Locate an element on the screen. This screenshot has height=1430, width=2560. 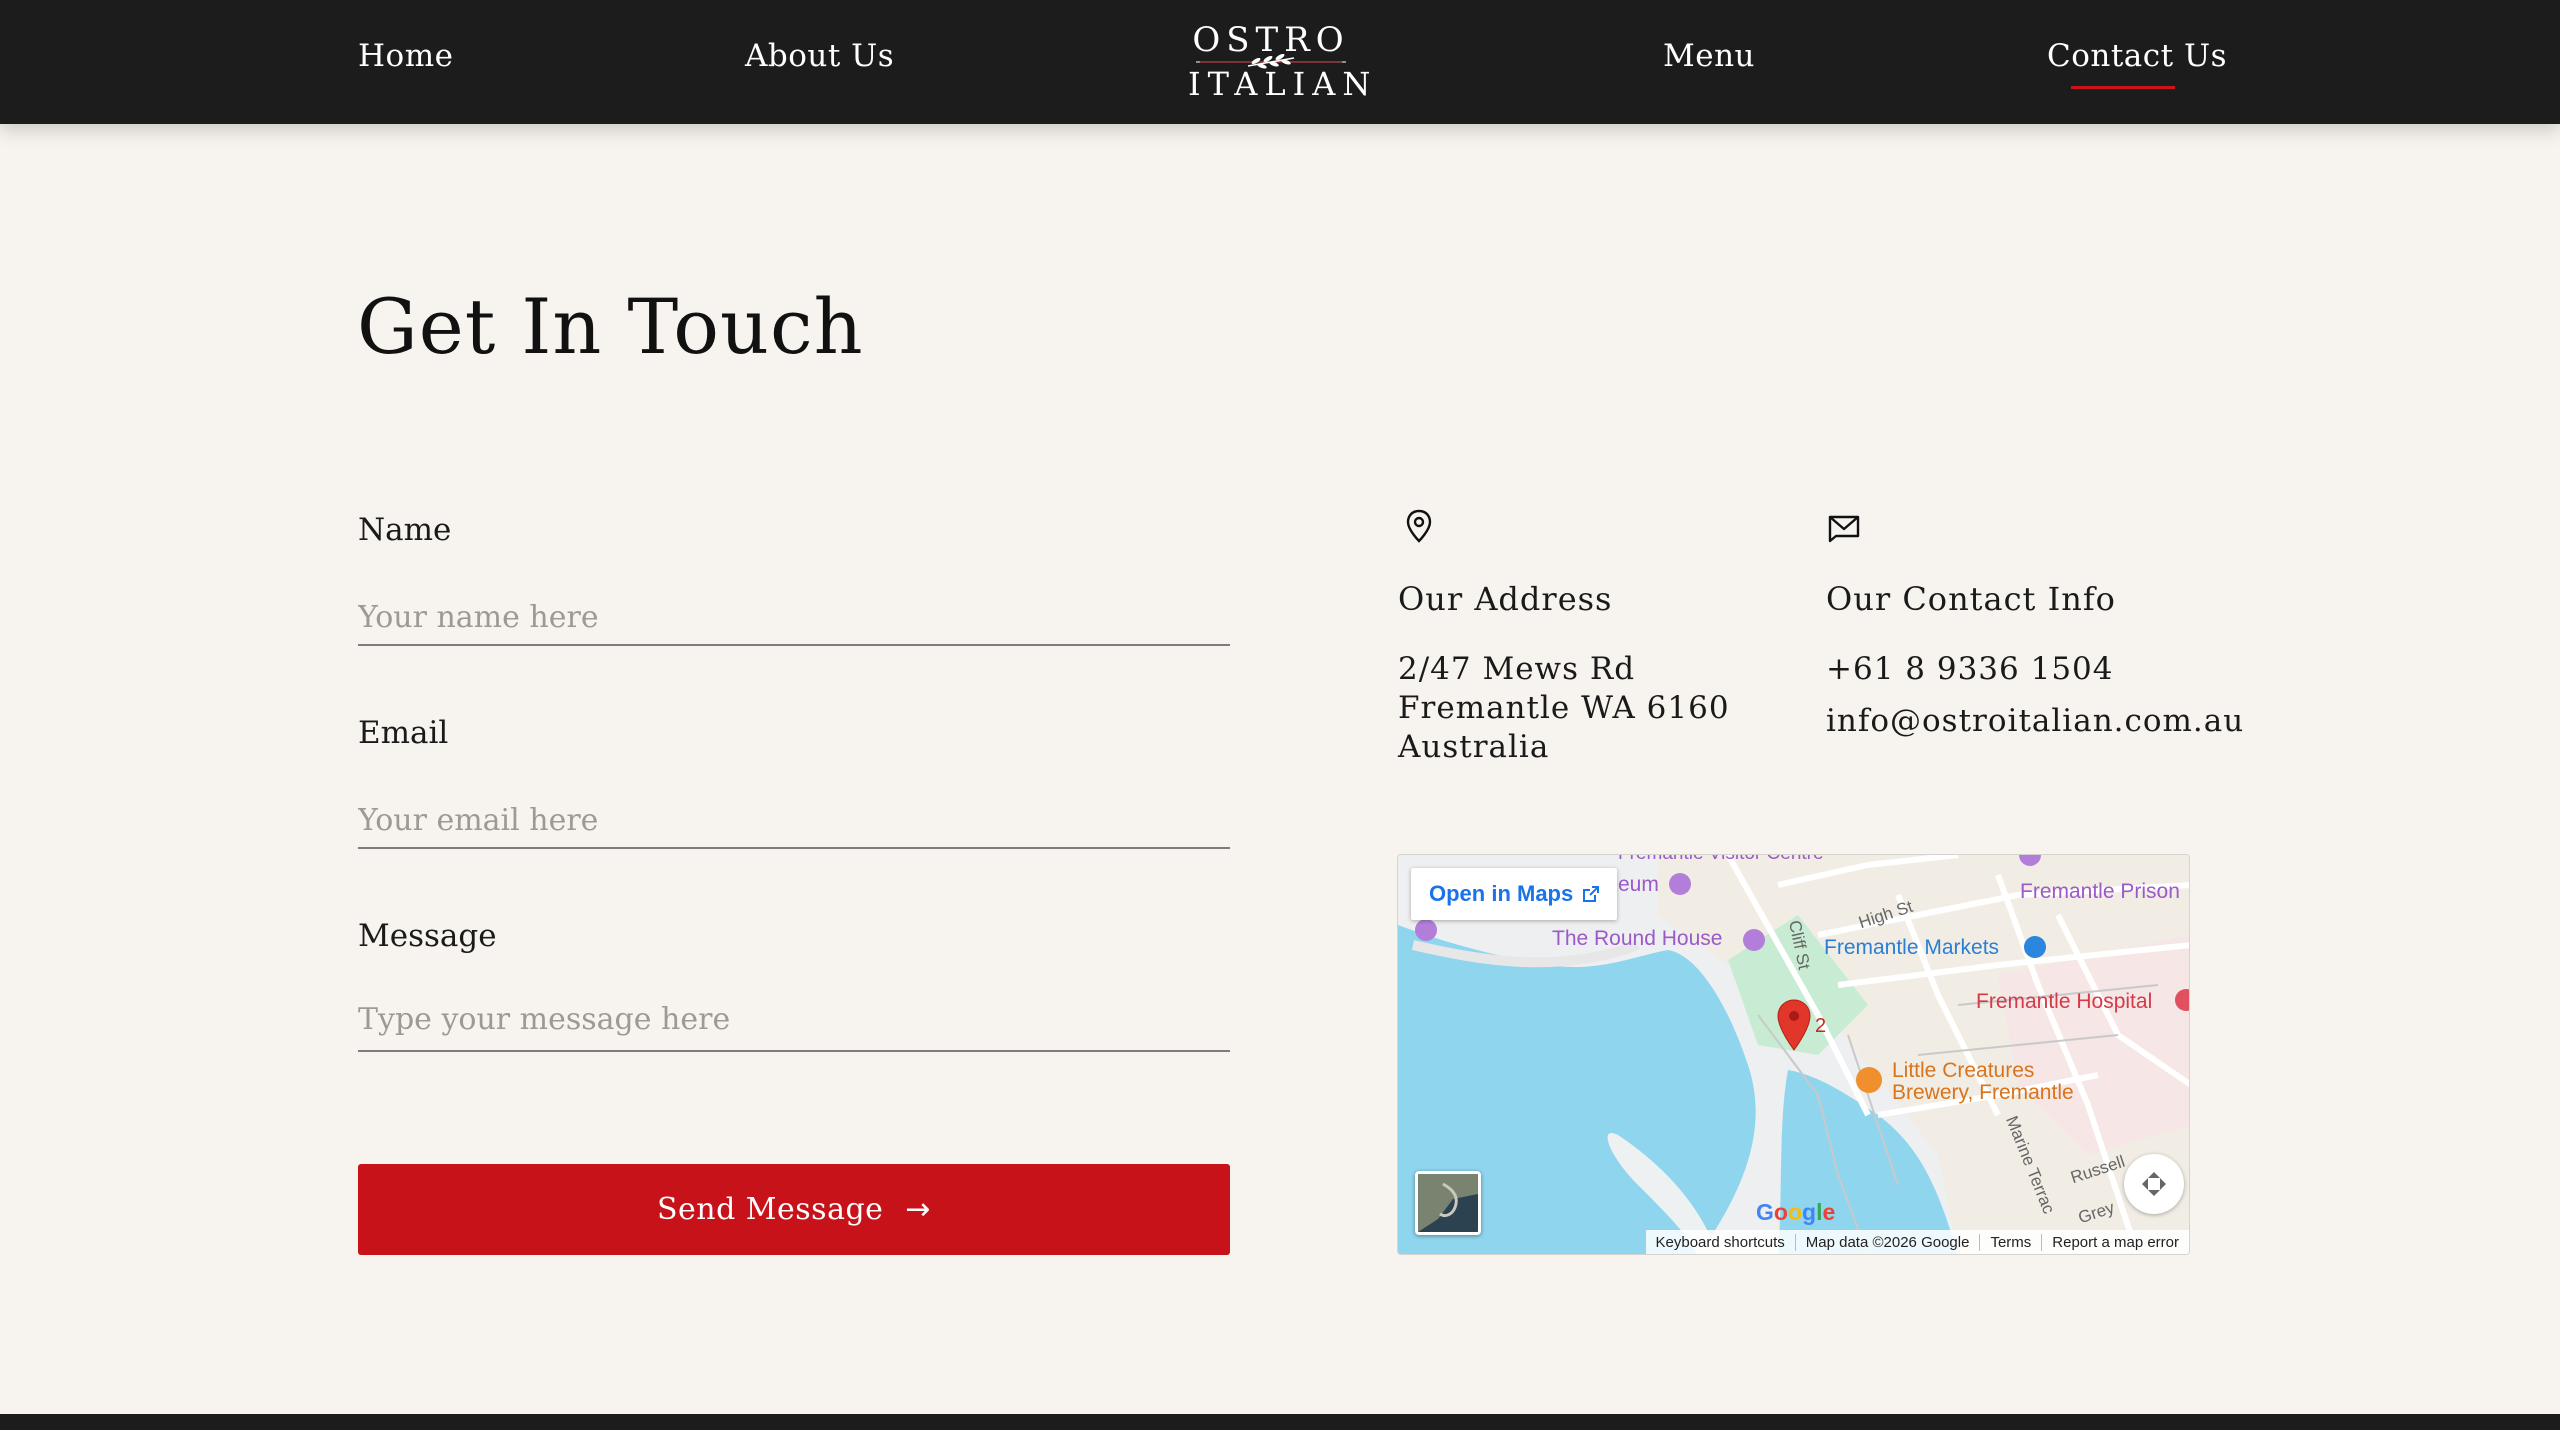
map-label-round-house: The Round House is located at coordinates (1637, 938).